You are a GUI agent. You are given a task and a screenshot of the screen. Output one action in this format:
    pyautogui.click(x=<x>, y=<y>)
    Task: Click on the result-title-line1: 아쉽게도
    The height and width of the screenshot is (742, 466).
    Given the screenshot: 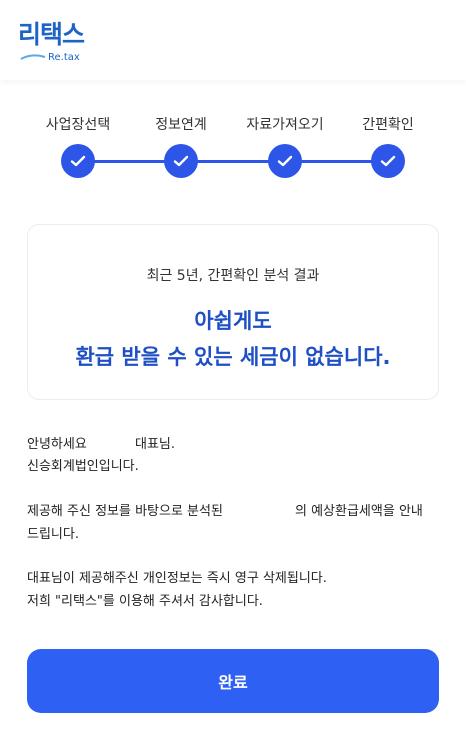 What is the action you would take?
    pyautogui.click(x=233, y=321)
    